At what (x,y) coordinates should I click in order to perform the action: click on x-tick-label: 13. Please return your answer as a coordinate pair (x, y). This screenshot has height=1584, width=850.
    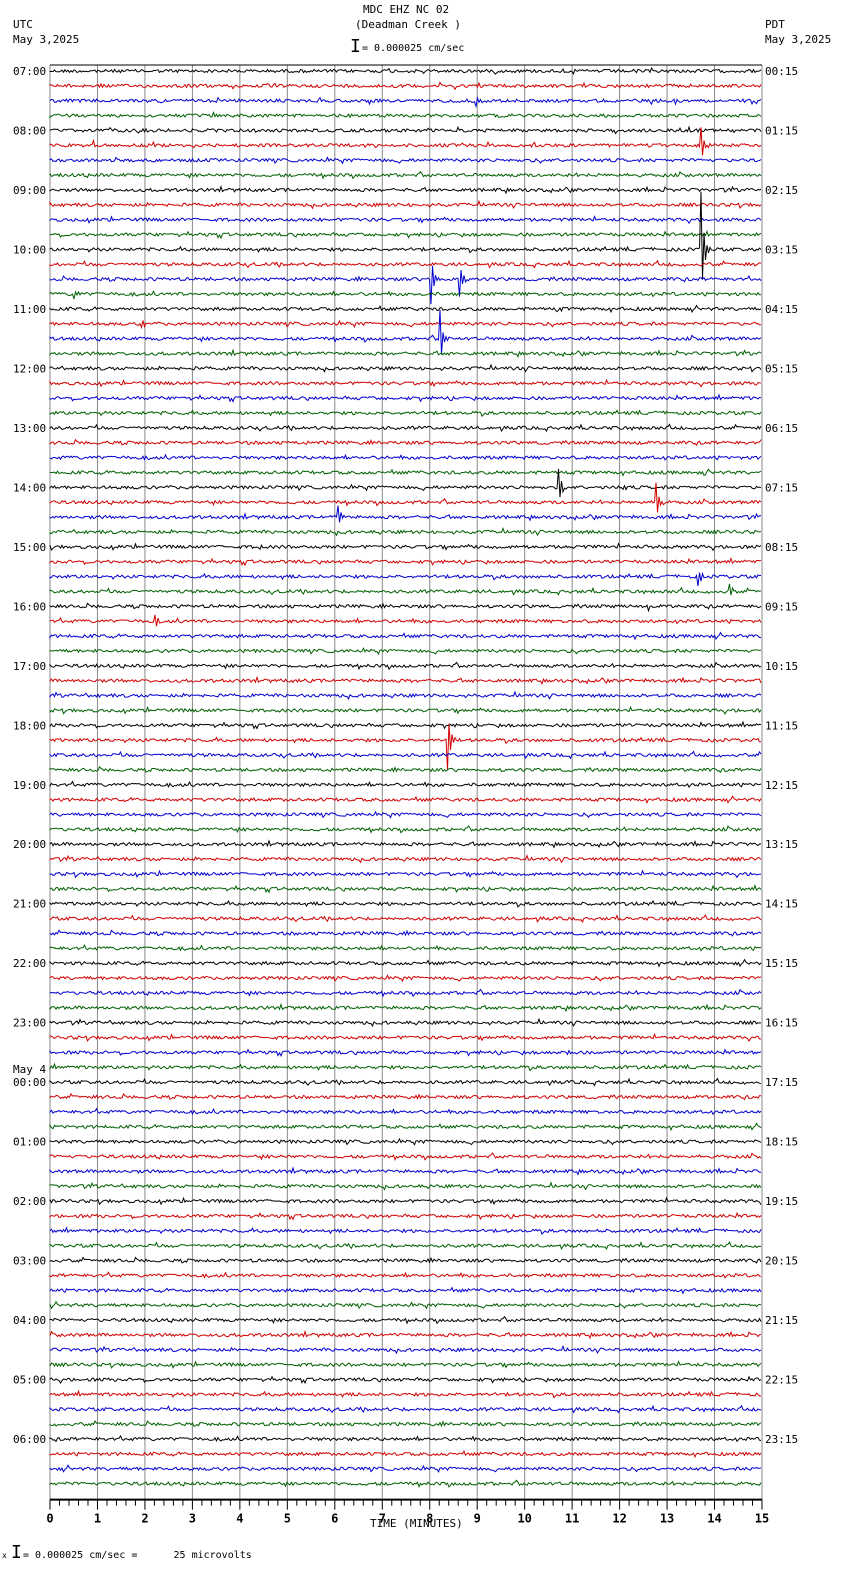
    Looking at the image, I should click on (667, 1519).